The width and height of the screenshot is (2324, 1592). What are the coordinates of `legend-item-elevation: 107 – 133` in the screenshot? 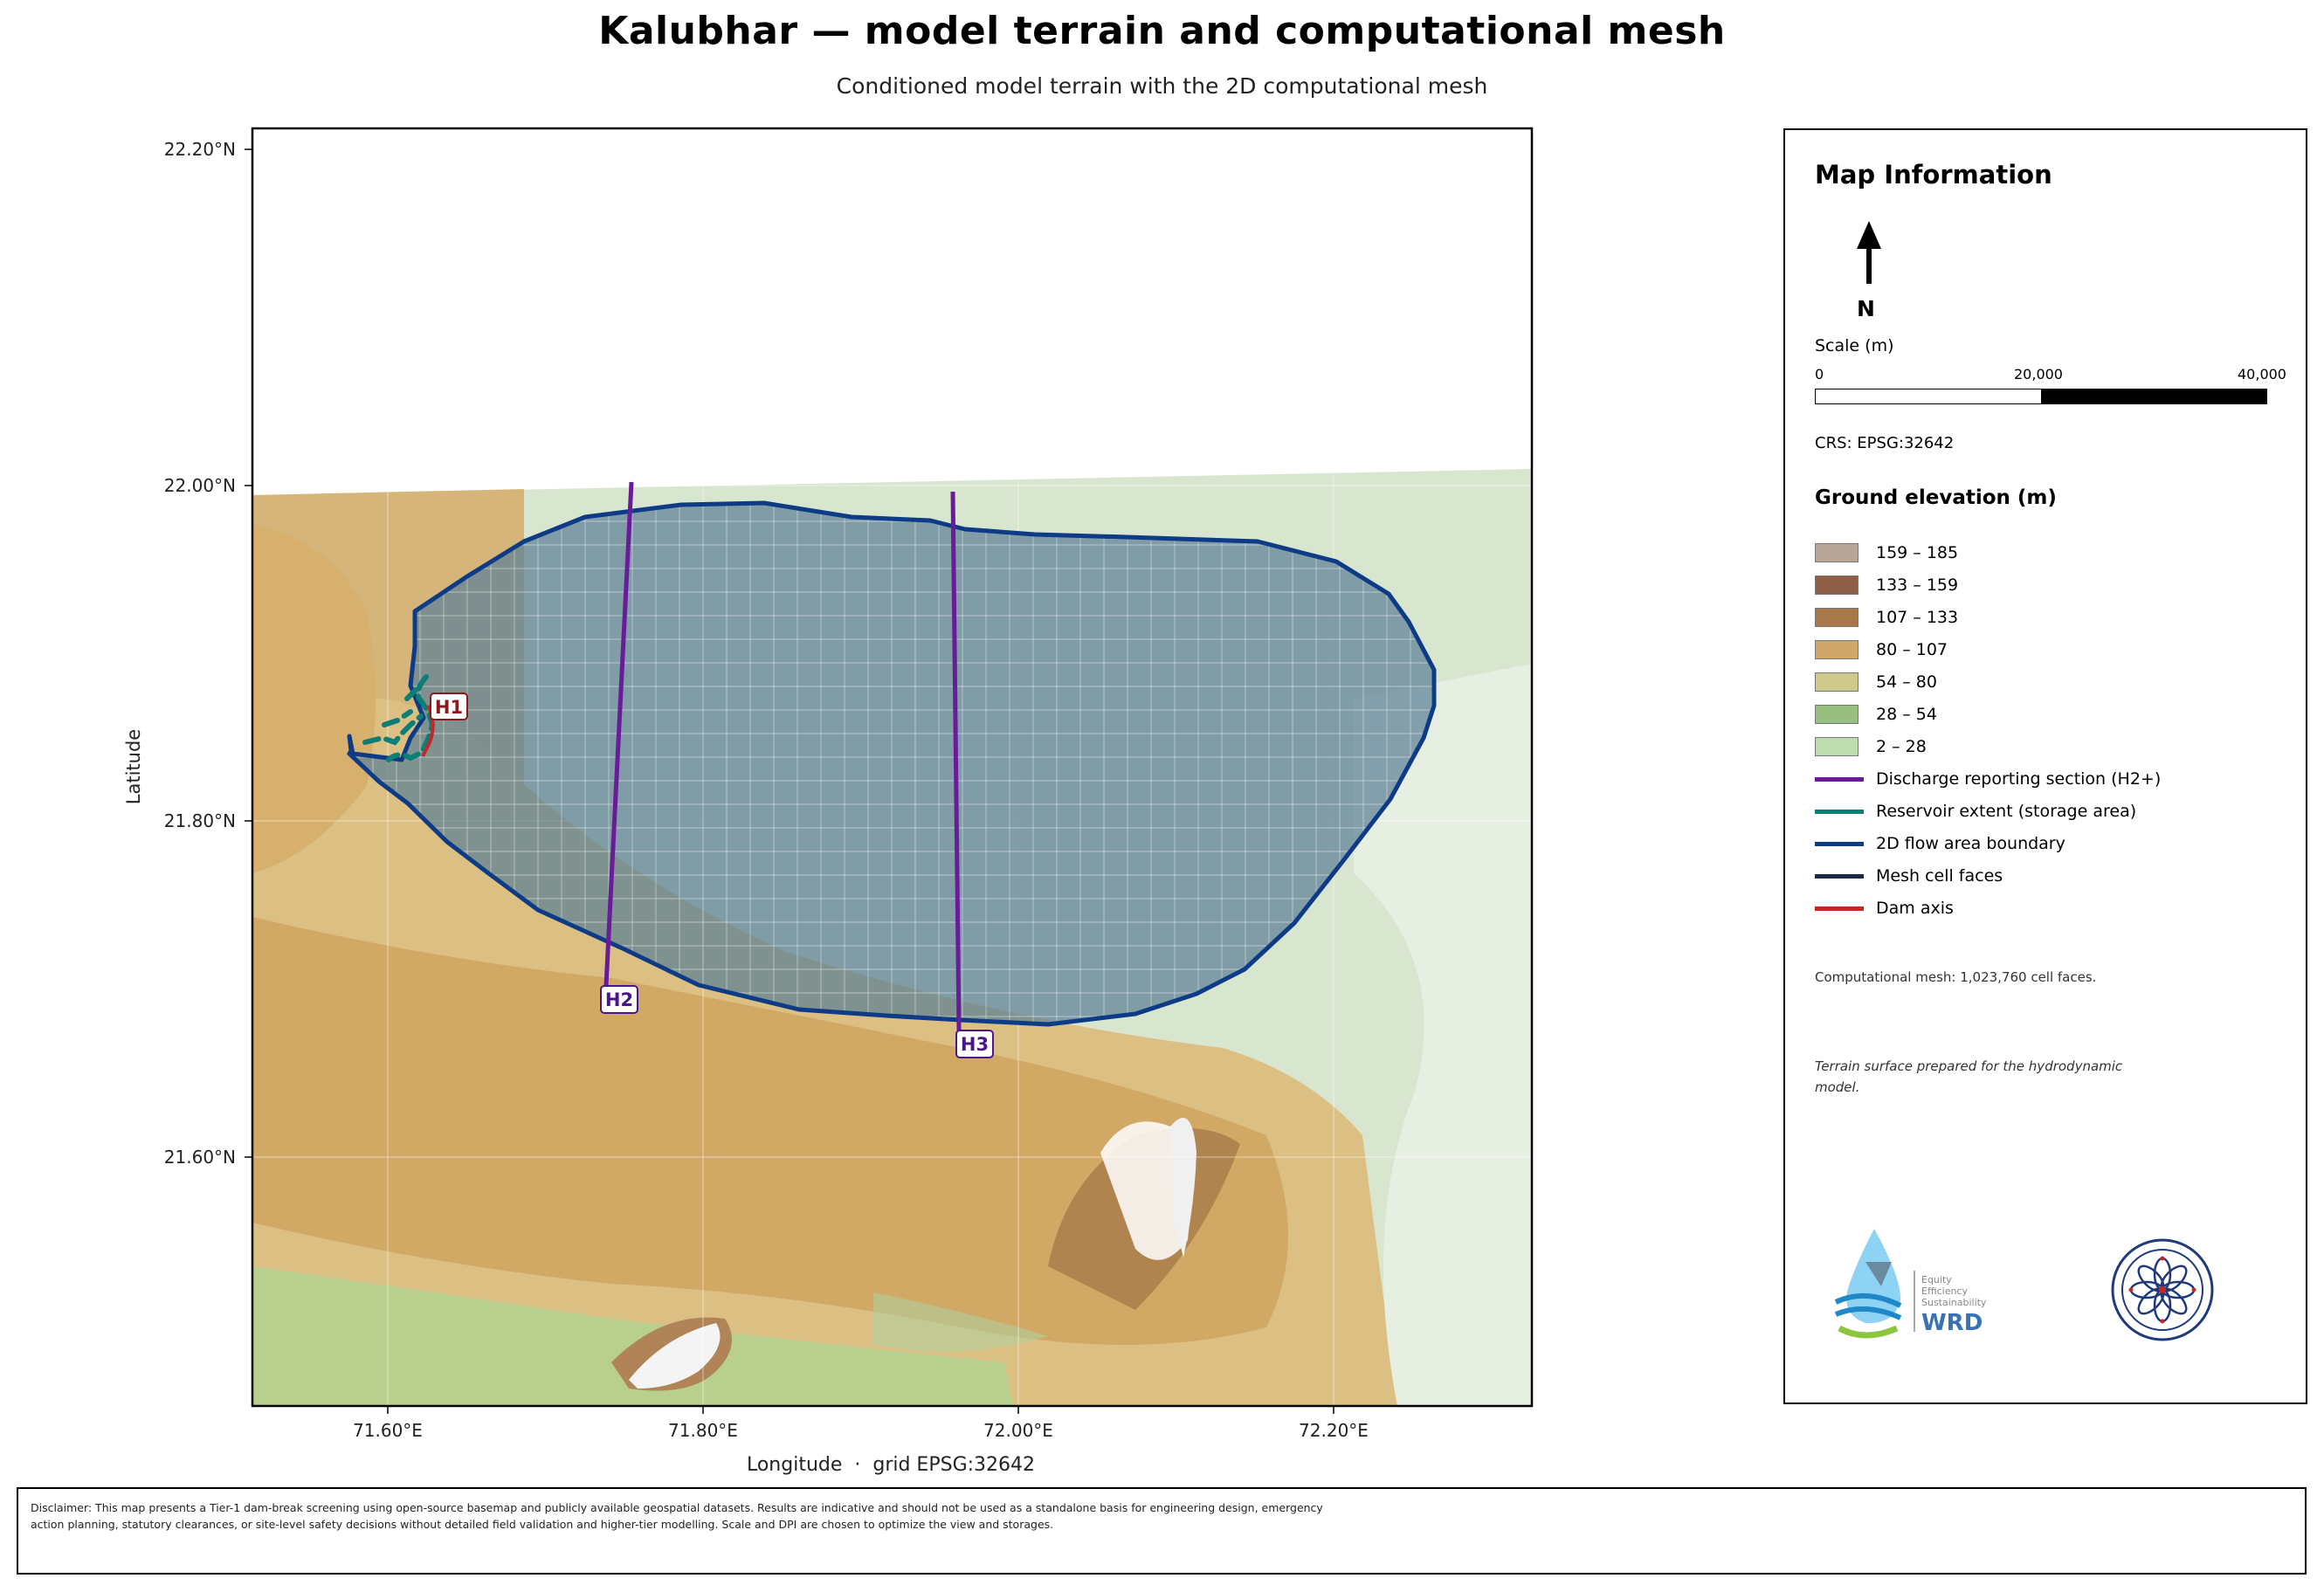 It's located at (2059, 618).